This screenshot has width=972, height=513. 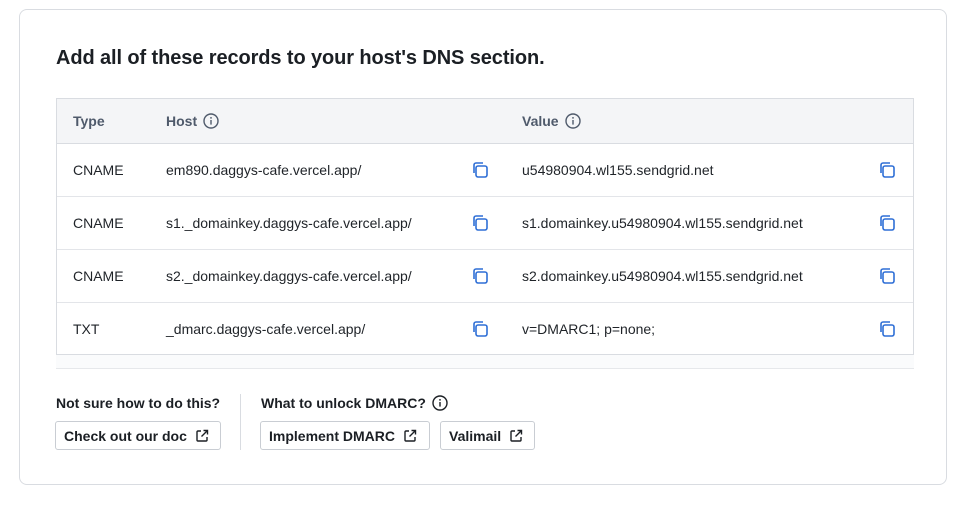 What do you see at coordinates (475, 435) in the screenshot?
I see `valimail-label: Valimail` at bounding box center [475, 435].